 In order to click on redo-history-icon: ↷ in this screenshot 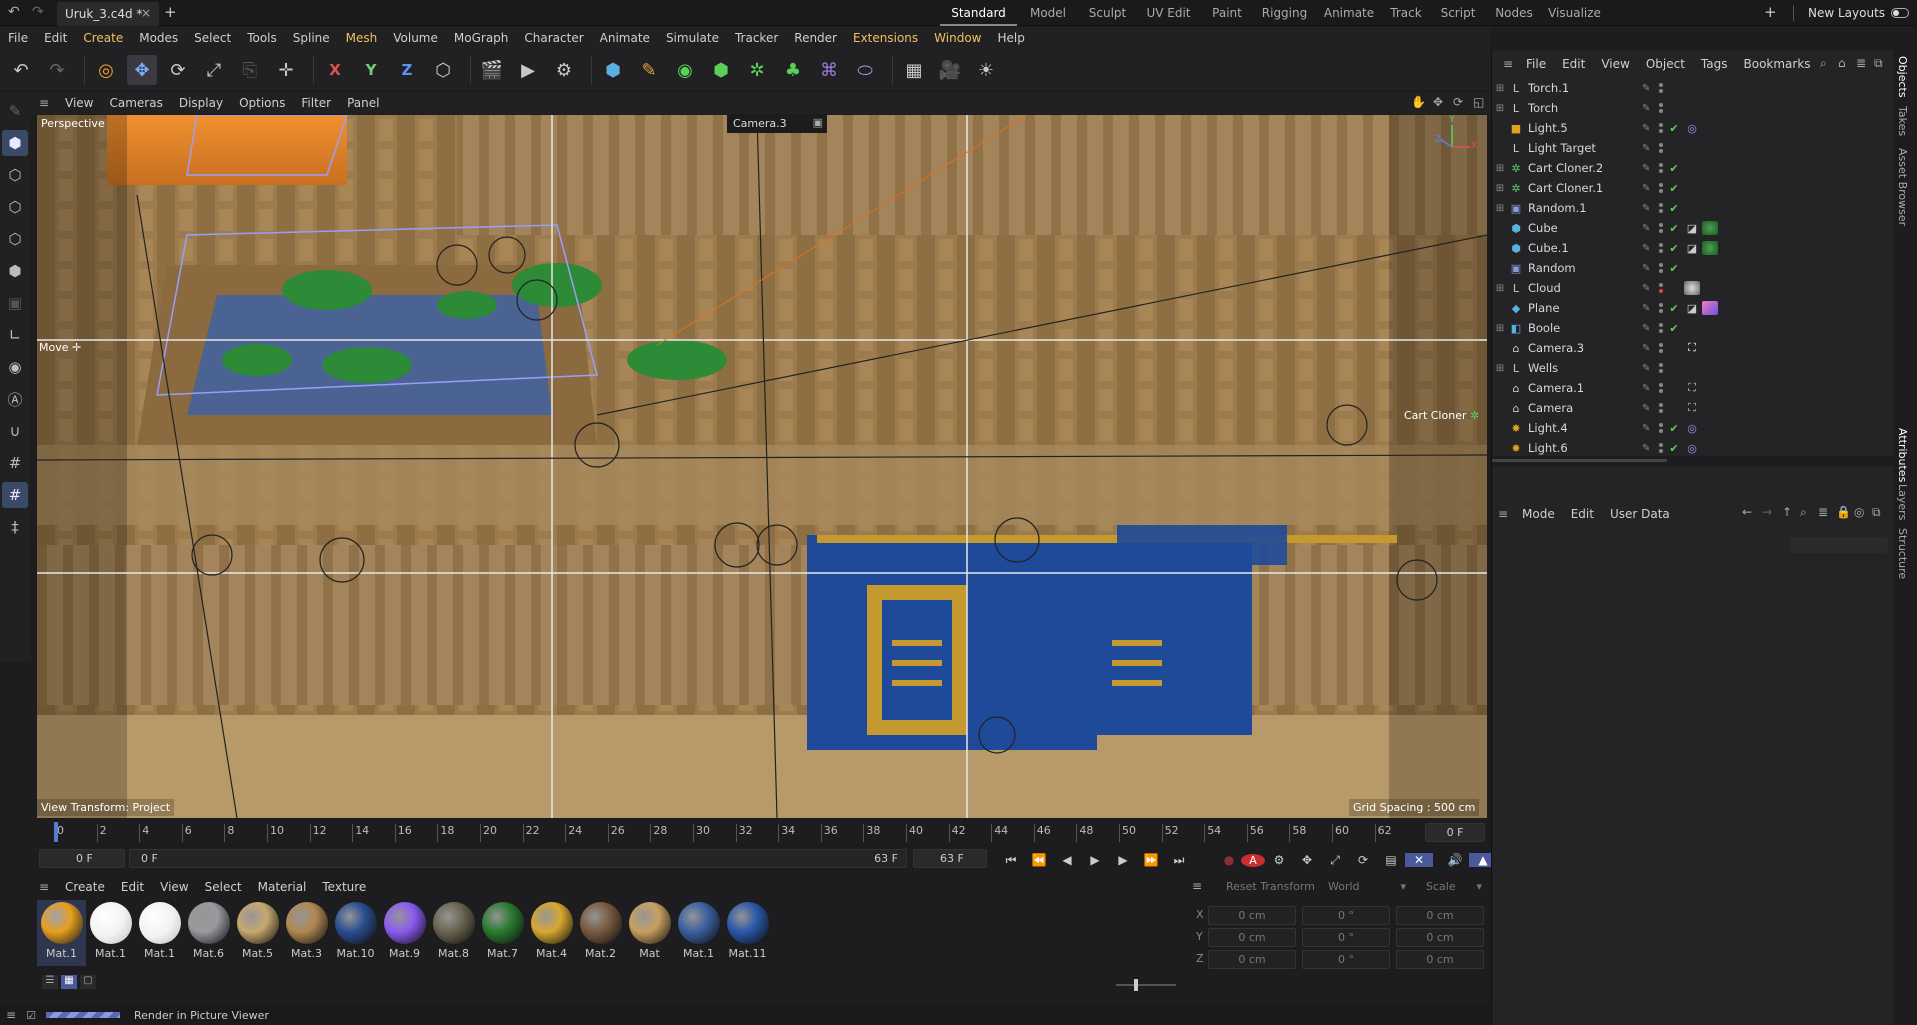, I will do `click(38, 12)`.